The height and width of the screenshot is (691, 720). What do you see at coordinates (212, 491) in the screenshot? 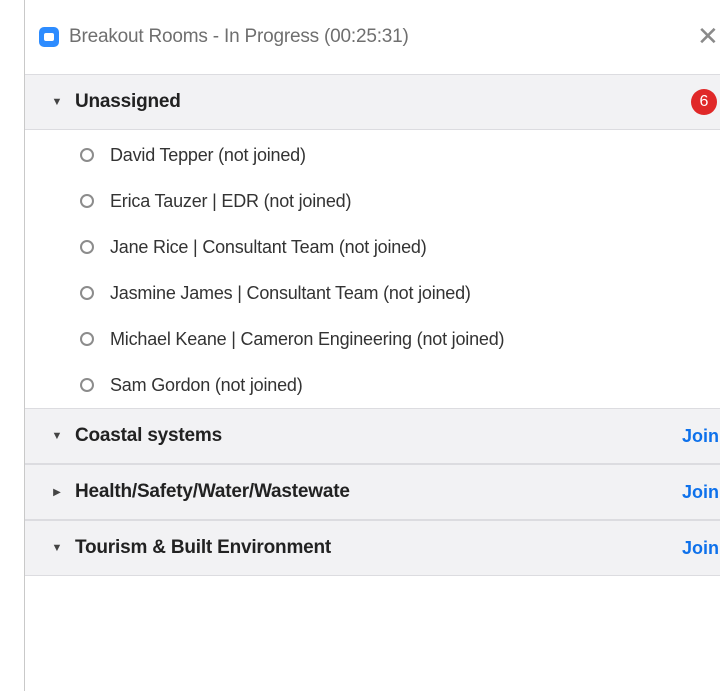
I see `room-name: Health/Safety/Water/Wastewate` at bounding box center [212, 491].